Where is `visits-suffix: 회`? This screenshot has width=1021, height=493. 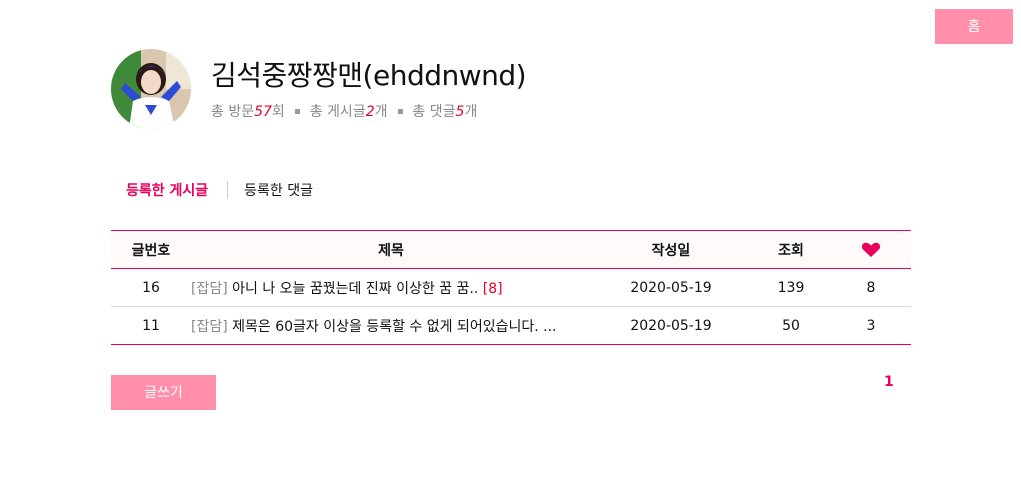 visits-suffix: 회 is located at coordinates (278, 112).